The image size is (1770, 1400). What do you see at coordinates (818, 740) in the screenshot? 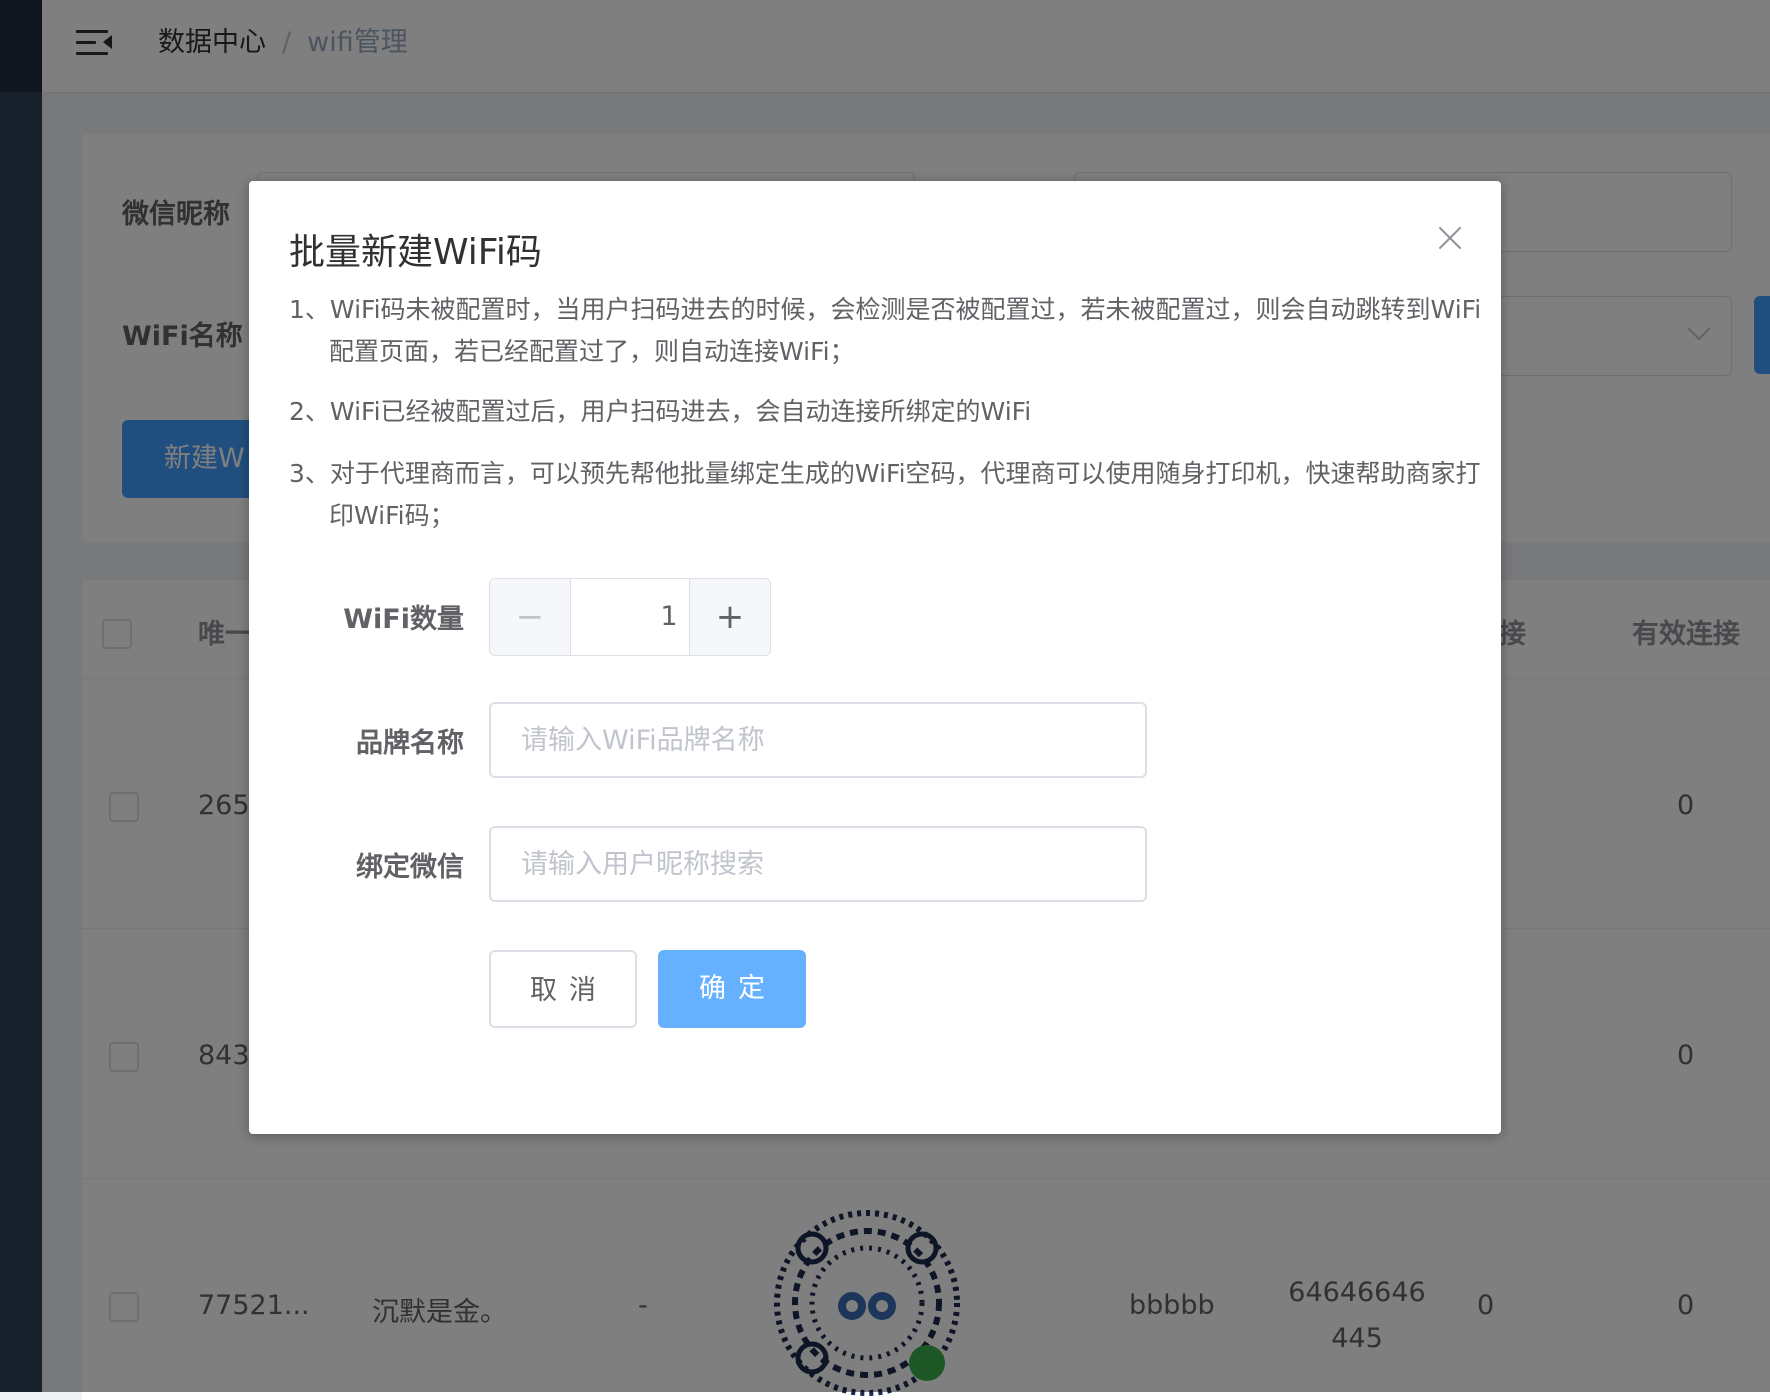
I see `brand-name-input` at bounding box center [818, 740].